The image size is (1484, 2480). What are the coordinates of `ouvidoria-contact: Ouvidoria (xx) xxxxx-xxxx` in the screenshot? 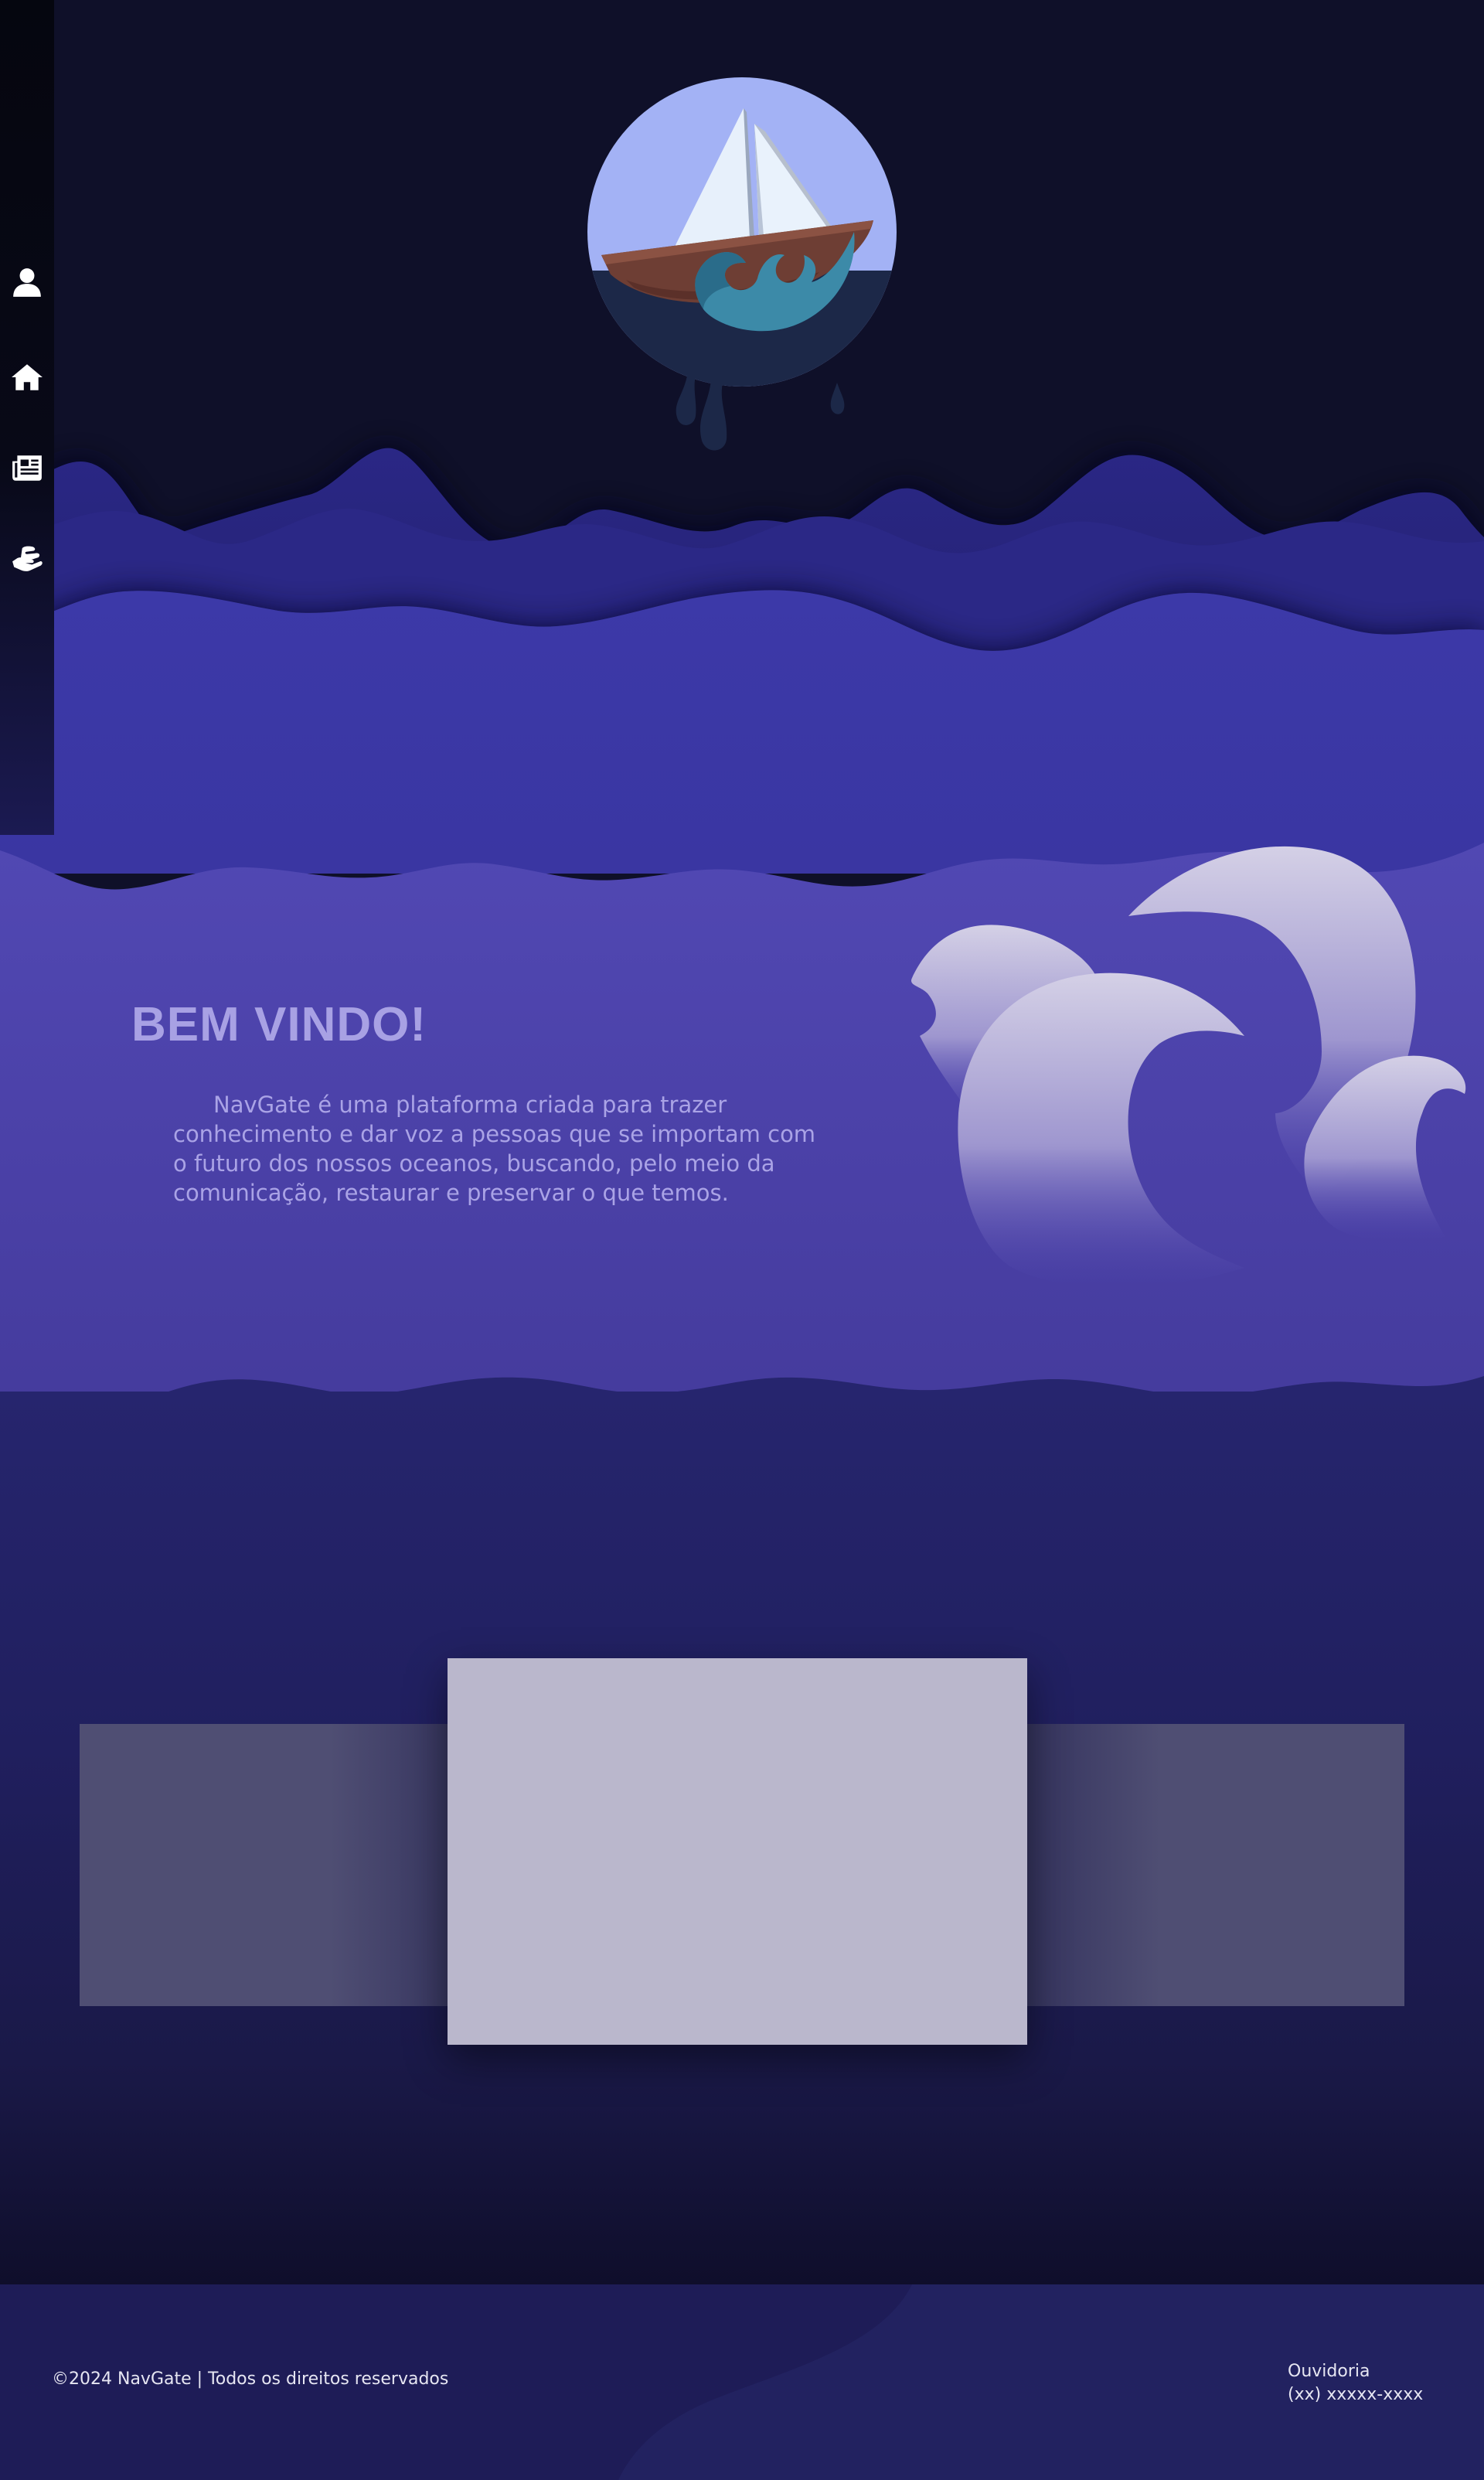 It's located at (1355, 2383).